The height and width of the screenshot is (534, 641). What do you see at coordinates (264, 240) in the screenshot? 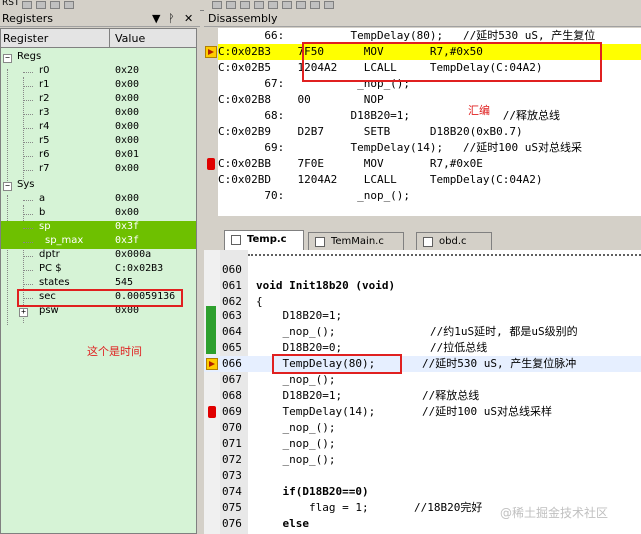
I see `tab-temp-c: Temp.c` at bounding box center [264, 240].